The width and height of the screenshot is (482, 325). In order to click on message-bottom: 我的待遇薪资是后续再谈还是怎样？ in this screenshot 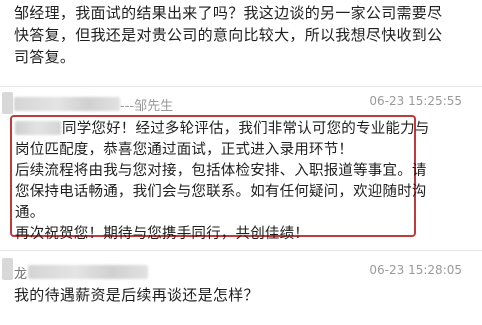, I will do `click(136, 295)`.